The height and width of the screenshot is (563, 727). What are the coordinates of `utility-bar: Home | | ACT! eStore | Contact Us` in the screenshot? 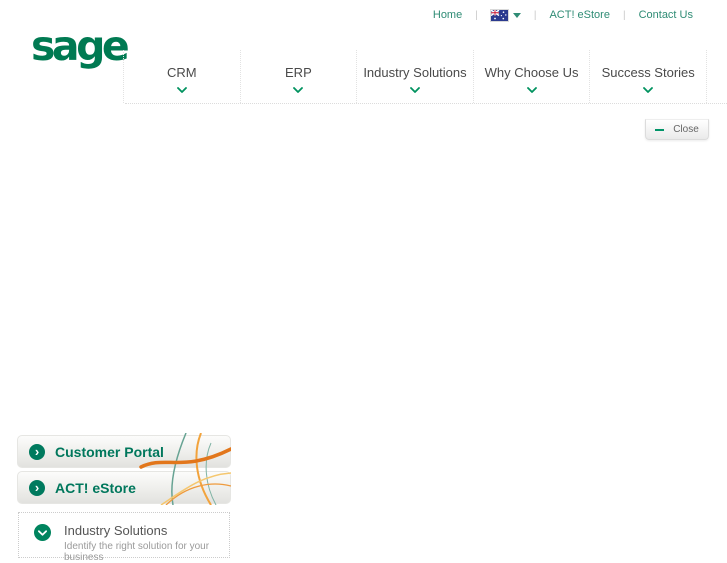 It's located at (563, 15).